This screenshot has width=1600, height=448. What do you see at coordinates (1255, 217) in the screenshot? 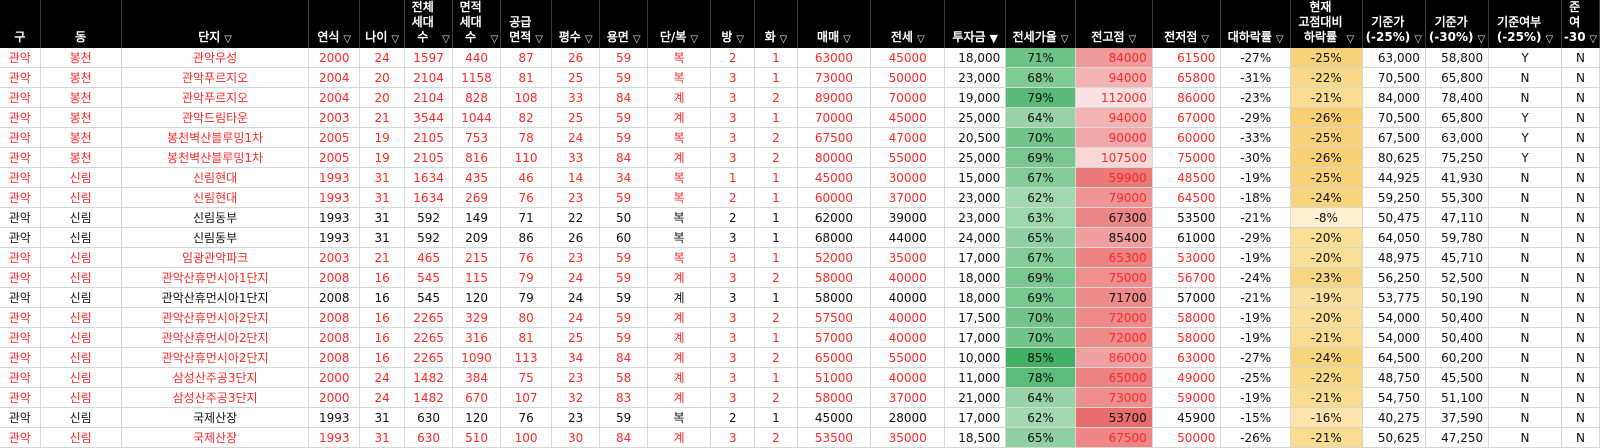
I see `cell-drop_high: -21%` at bounding box center [1255, 217].